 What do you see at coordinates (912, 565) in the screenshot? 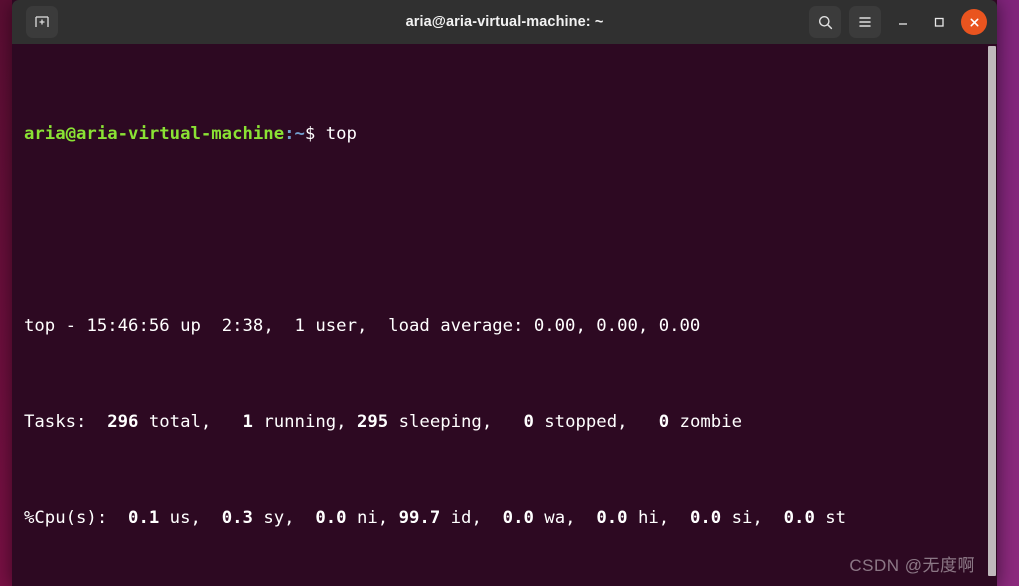
I see `watermark: CSDN @无度啊` at bounding box center [912, 565].